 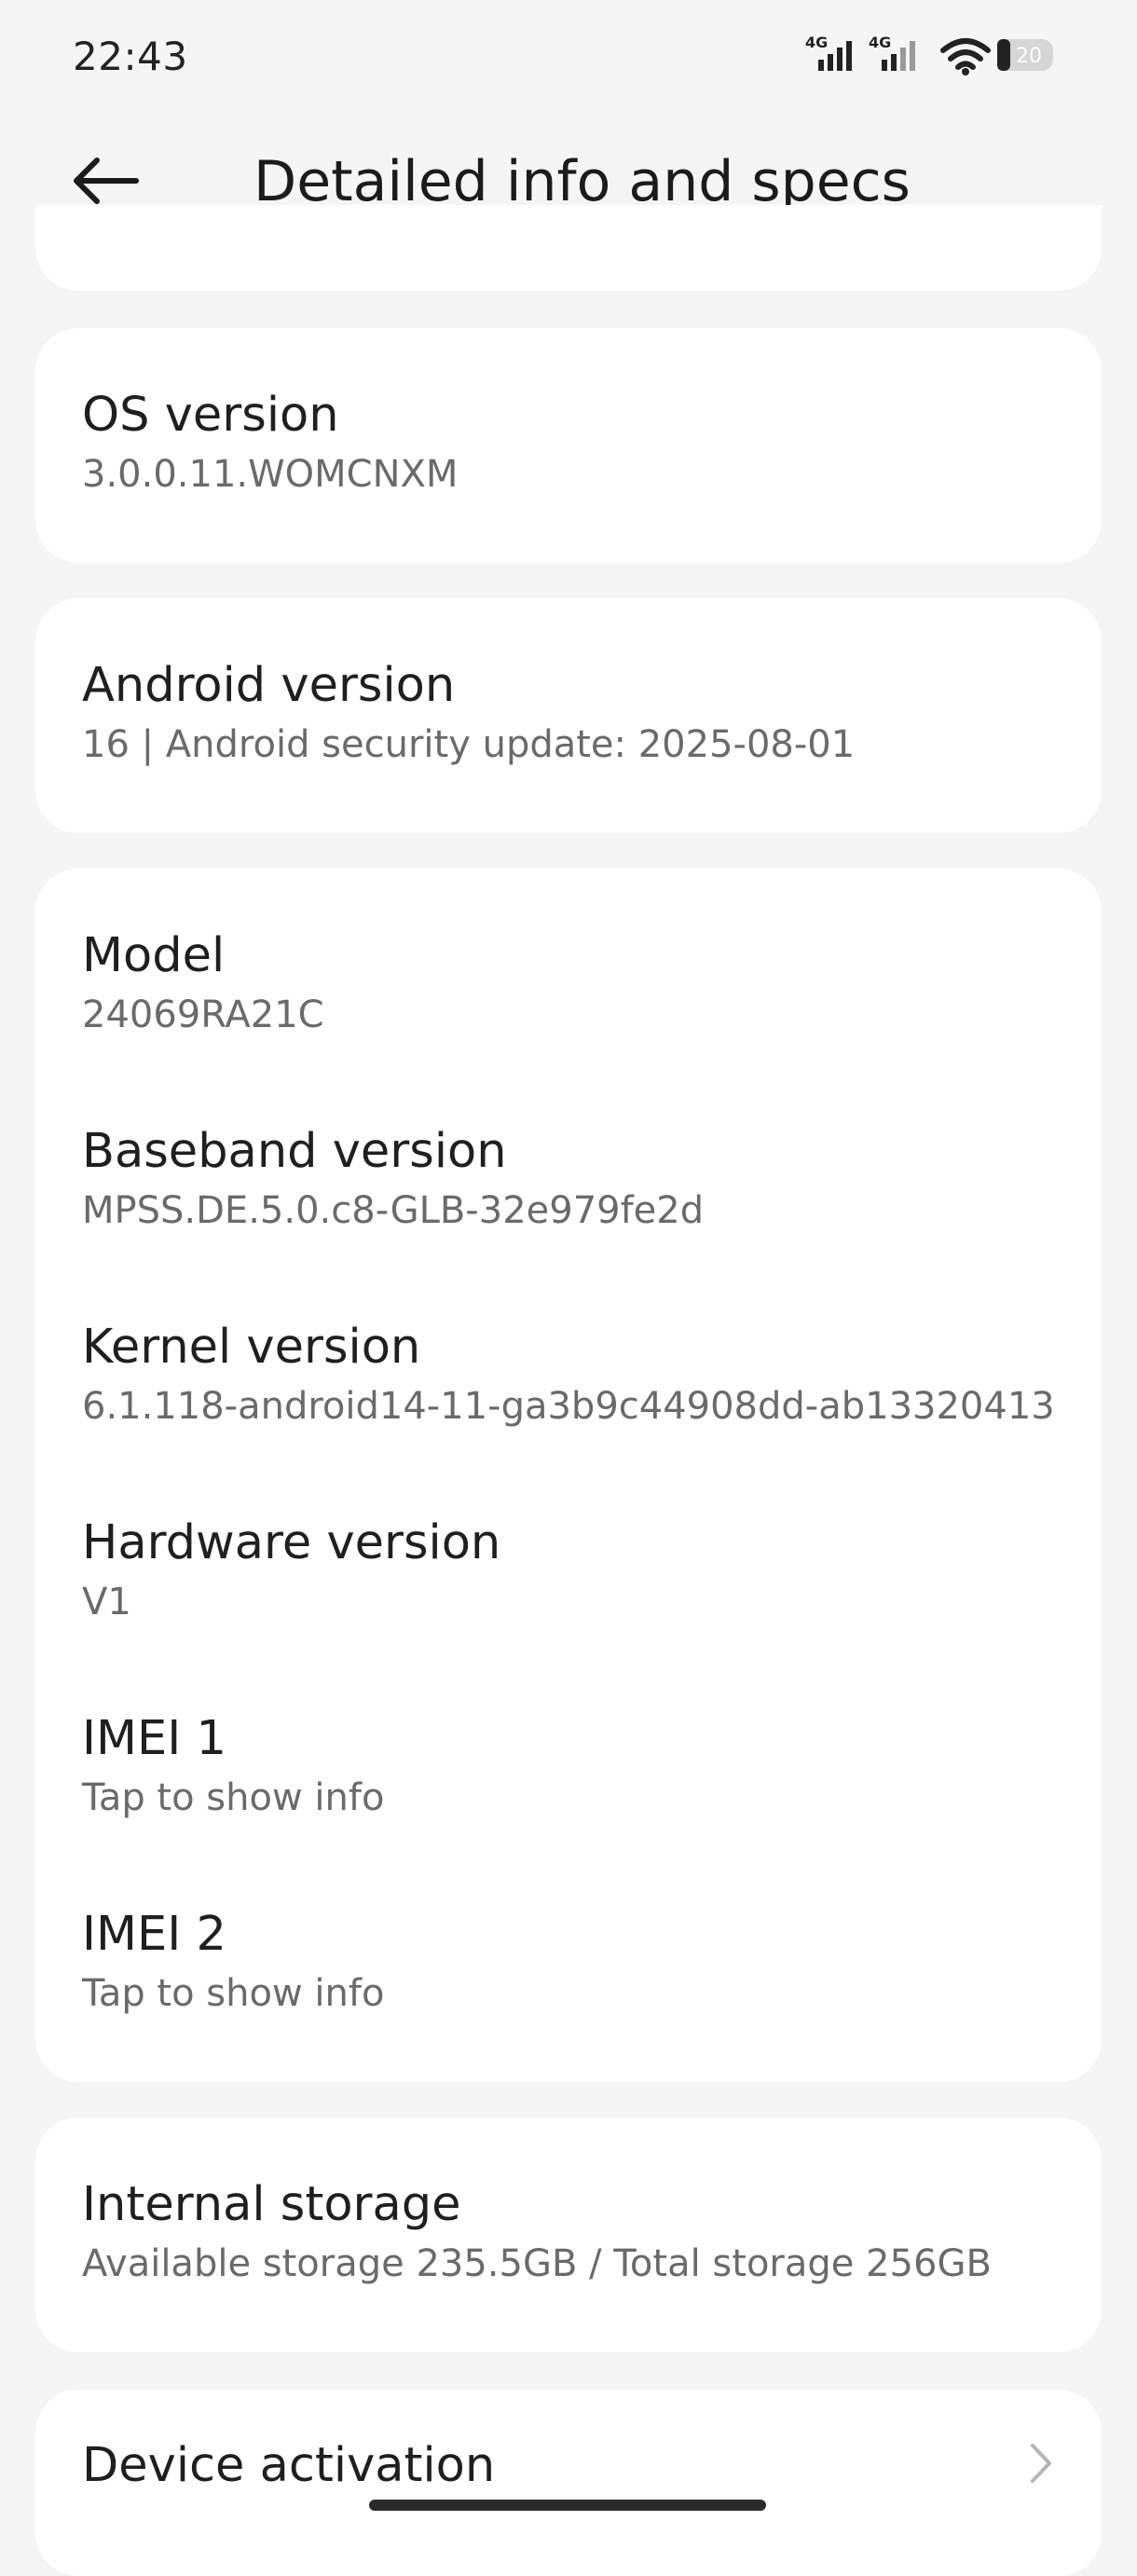 What do you see at coordinates (251, 1347) in the screenshot?
I see `kernel-version-title: Kernel version` at bounding box center [251, 1347].